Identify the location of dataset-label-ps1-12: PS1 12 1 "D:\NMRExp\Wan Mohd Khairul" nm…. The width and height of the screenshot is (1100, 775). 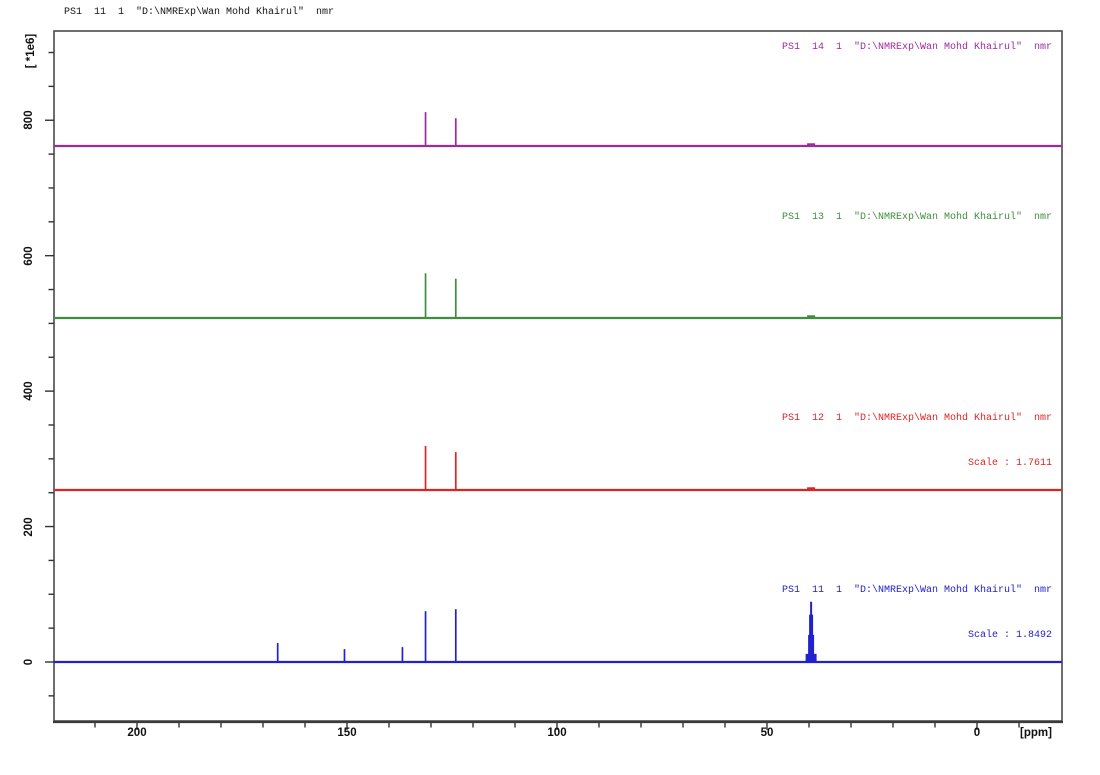
(917, 441).